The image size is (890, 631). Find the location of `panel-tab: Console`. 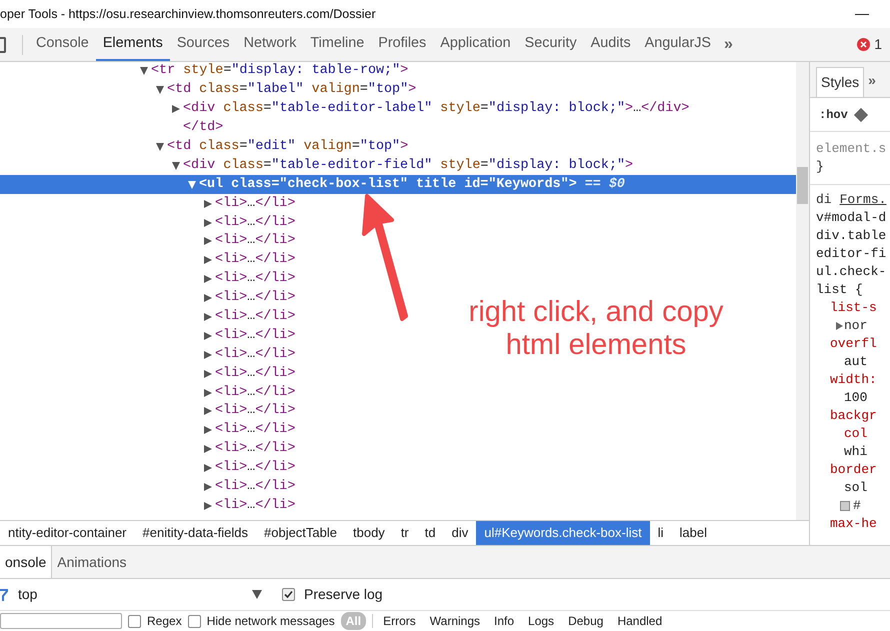

panel-tab: Console is located at coordinates (62, 44).